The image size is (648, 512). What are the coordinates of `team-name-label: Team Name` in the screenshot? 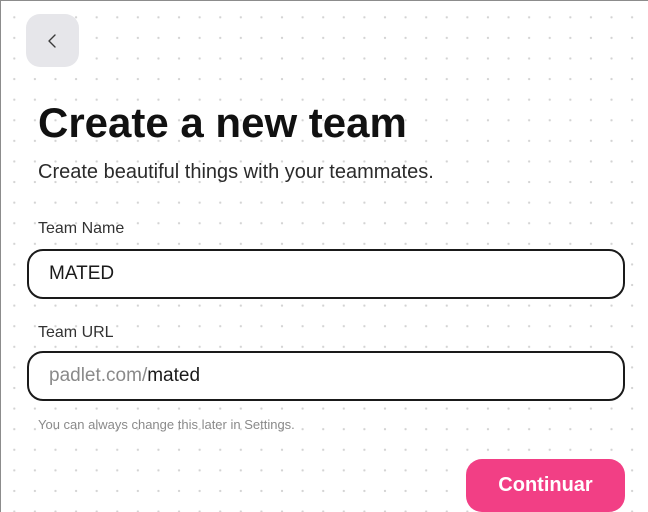 It's located at (81, 228).